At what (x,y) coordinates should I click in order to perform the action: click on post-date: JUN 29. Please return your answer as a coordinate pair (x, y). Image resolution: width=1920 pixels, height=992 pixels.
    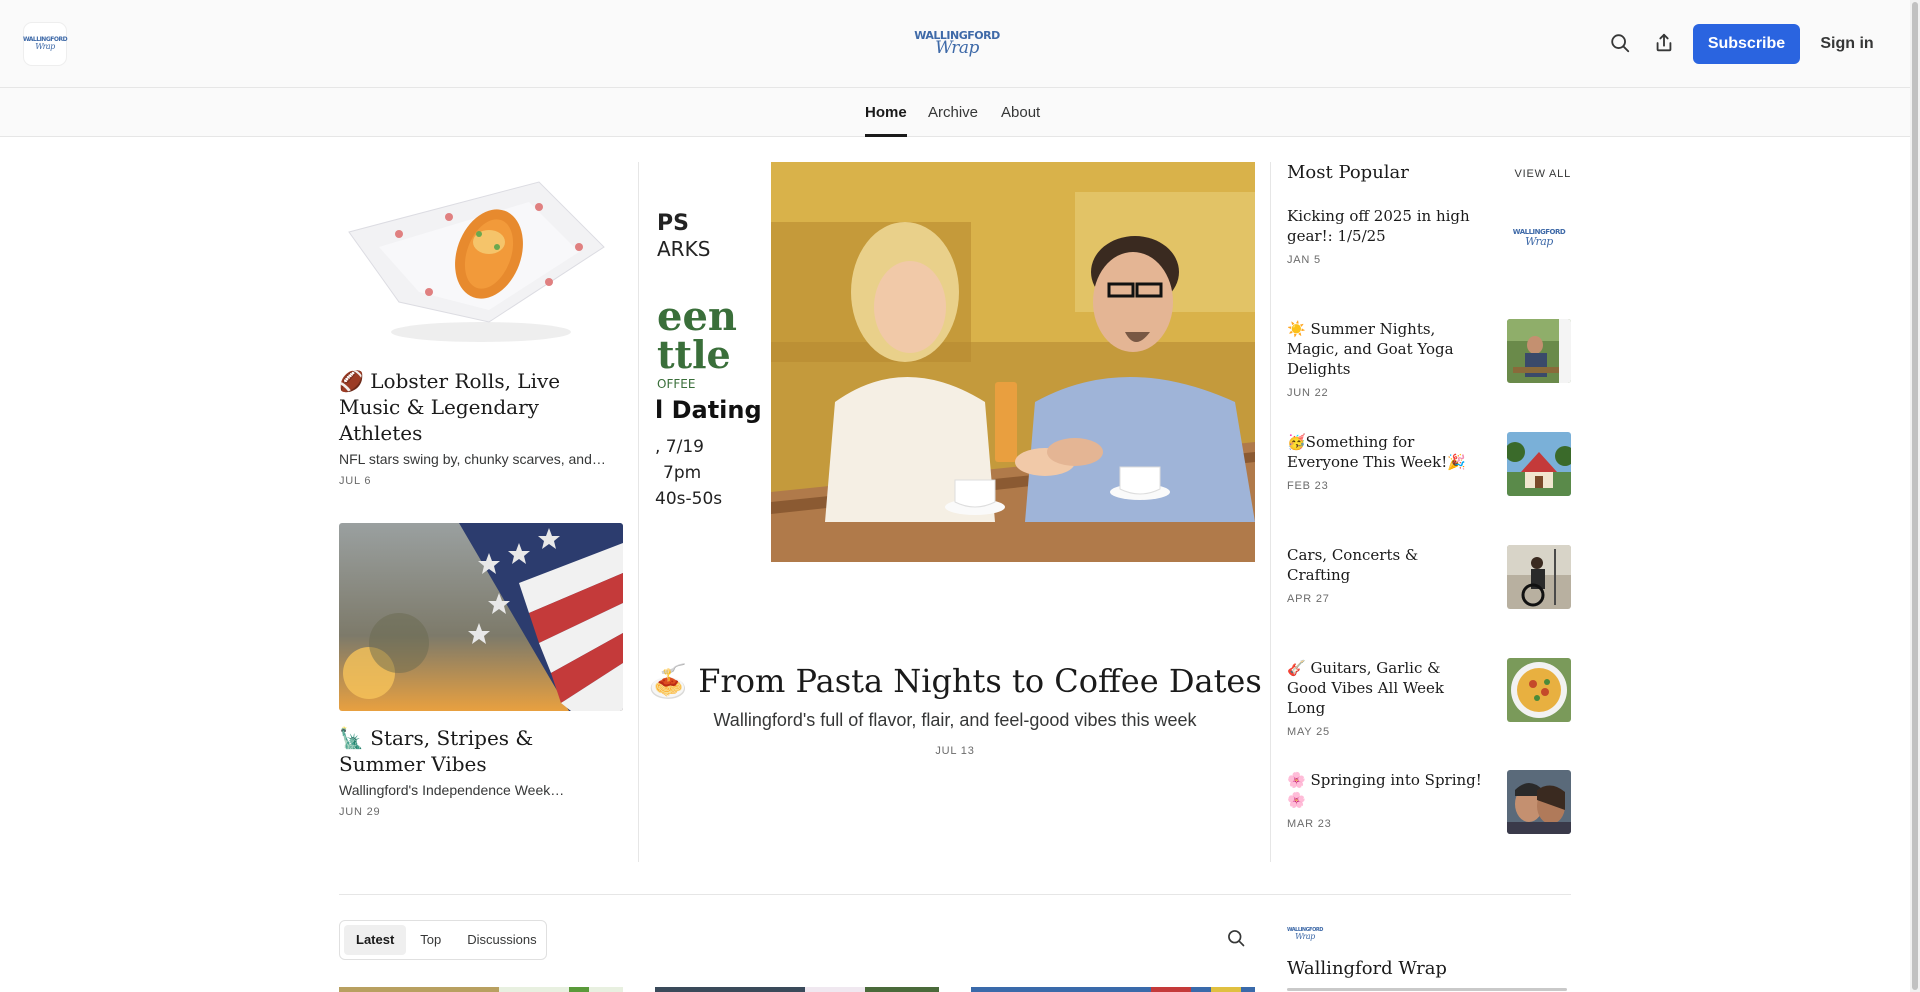
    Looking at the image, I should click on (360, 812).